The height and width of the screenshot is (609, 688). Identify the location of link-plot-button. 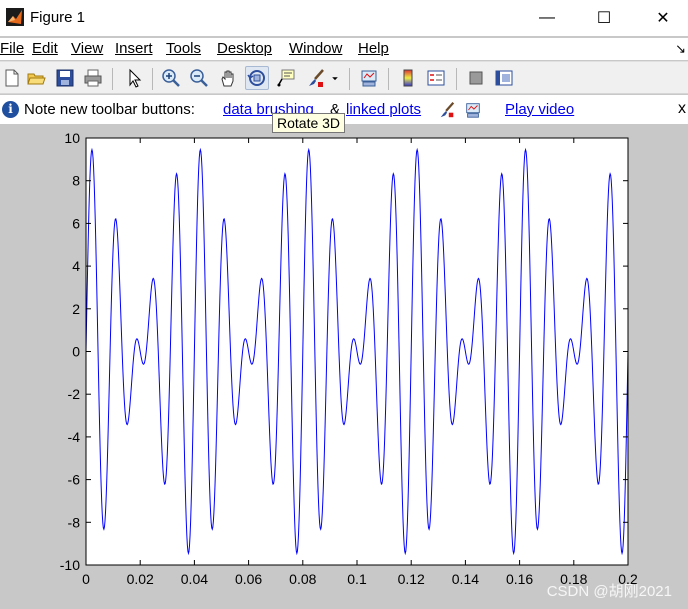
(369, 78).